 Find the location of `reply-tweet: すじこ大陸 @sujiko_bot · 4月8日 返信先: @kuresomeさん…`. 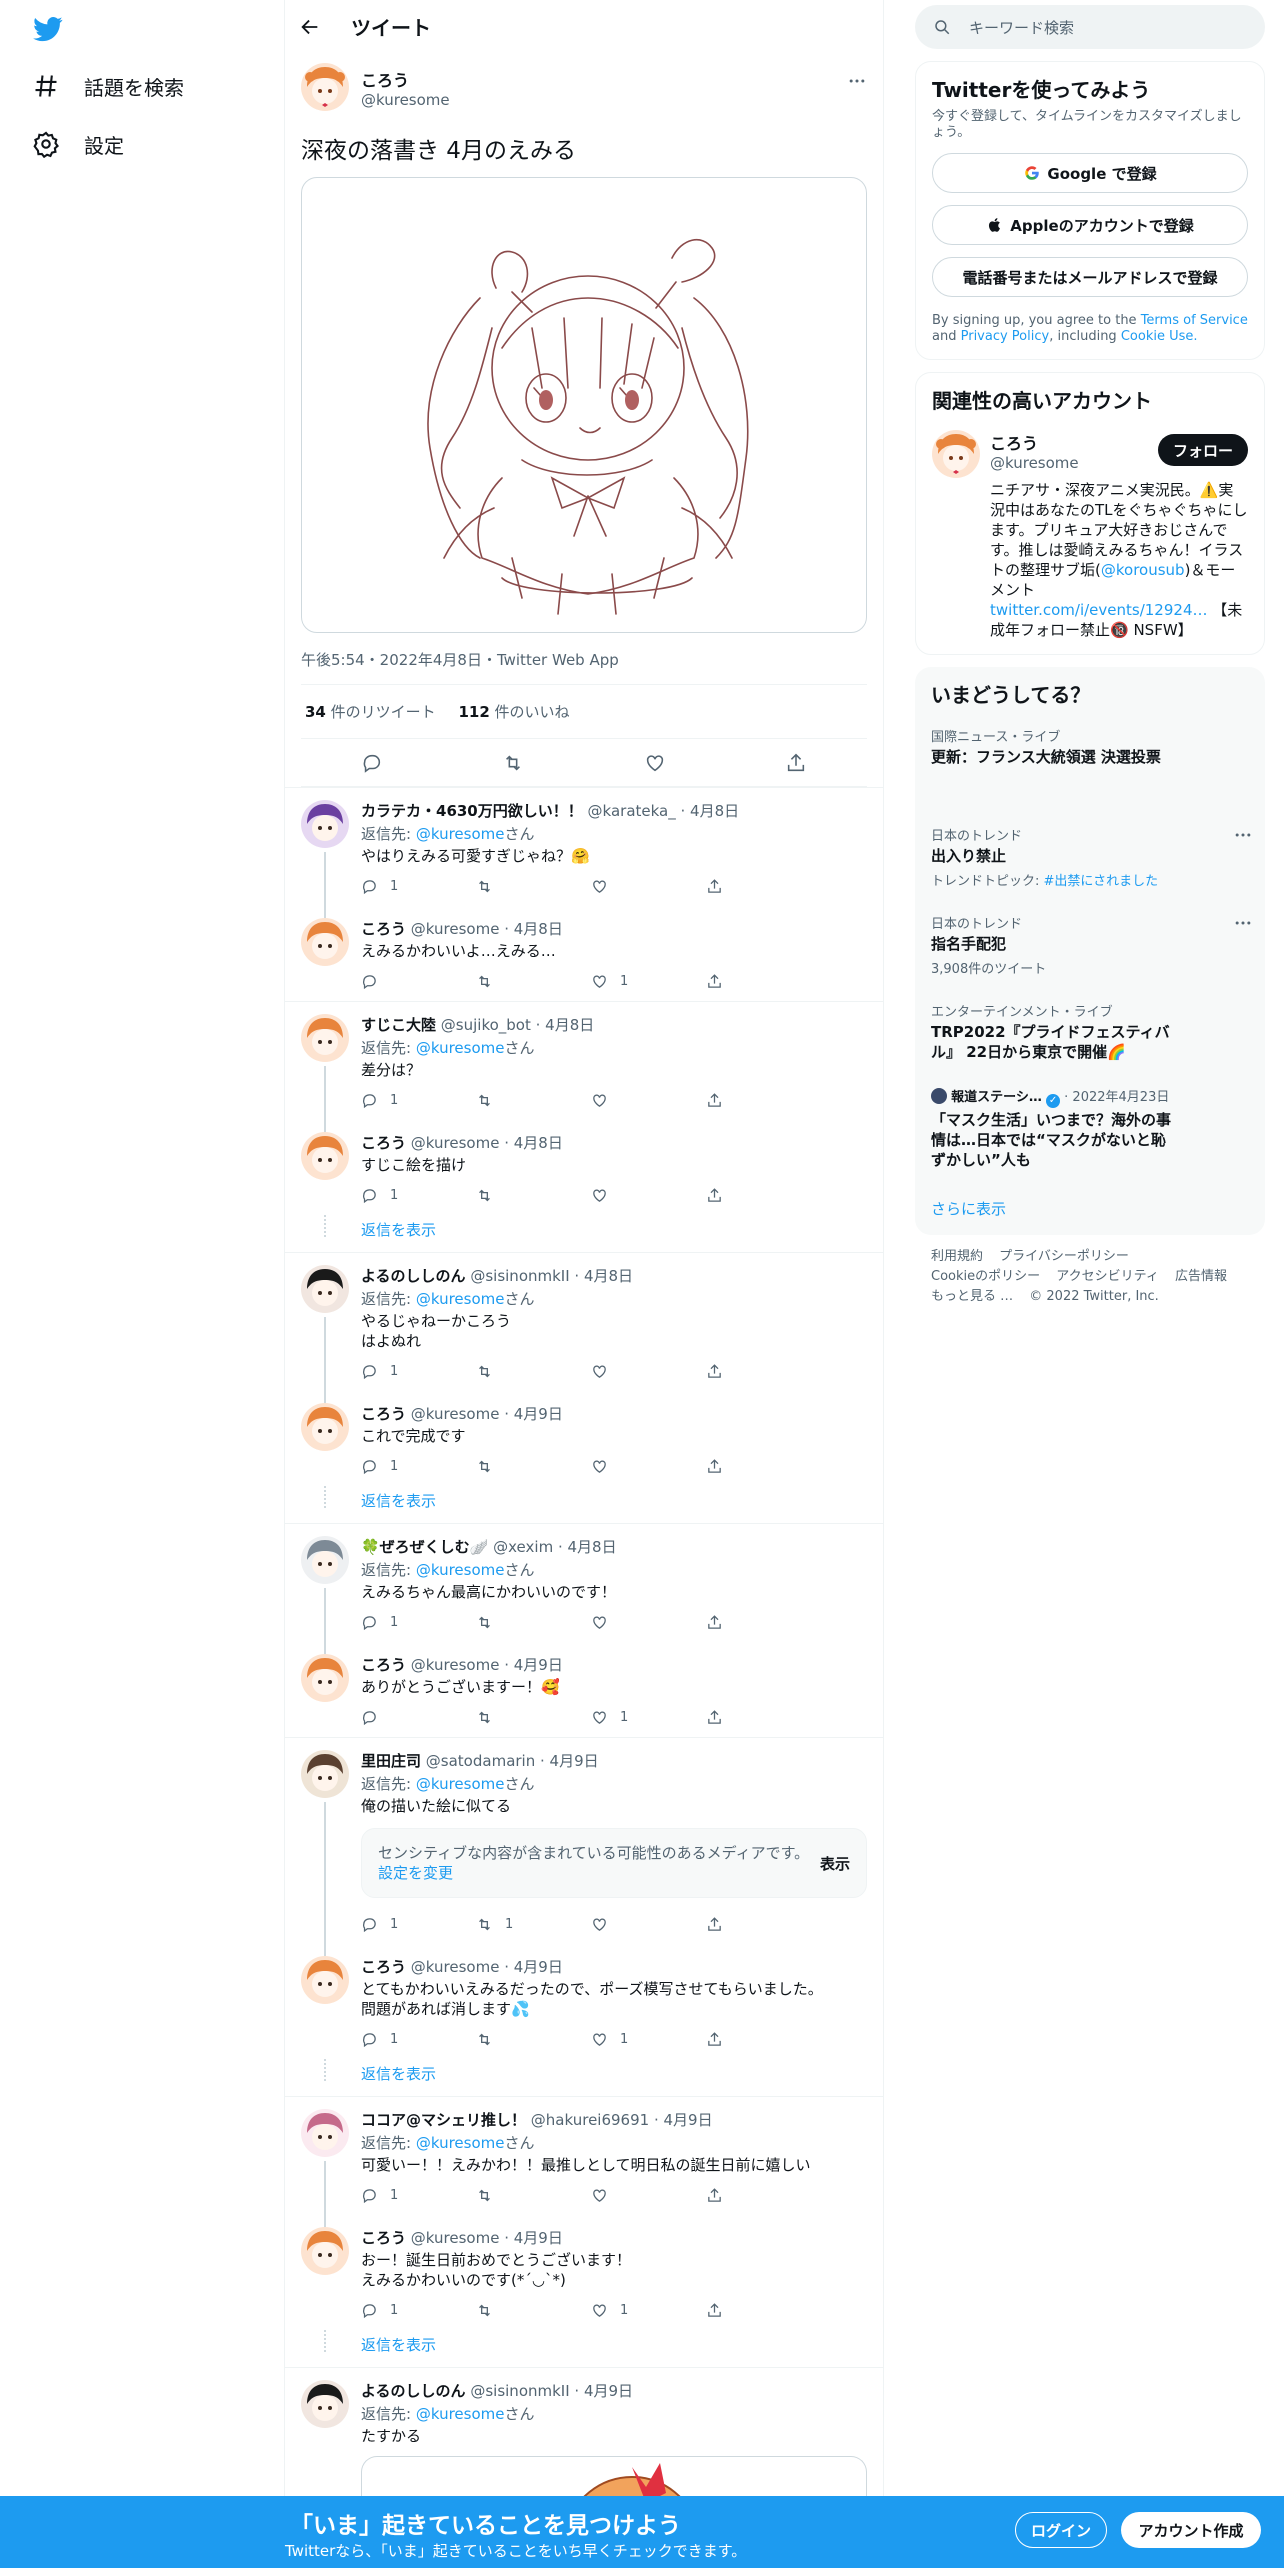

reply-tweet: すじこ大陸 @sujiko_bot · 4月8日 返信先: @kuresomeさん… is located at coordinates (584, 1066).